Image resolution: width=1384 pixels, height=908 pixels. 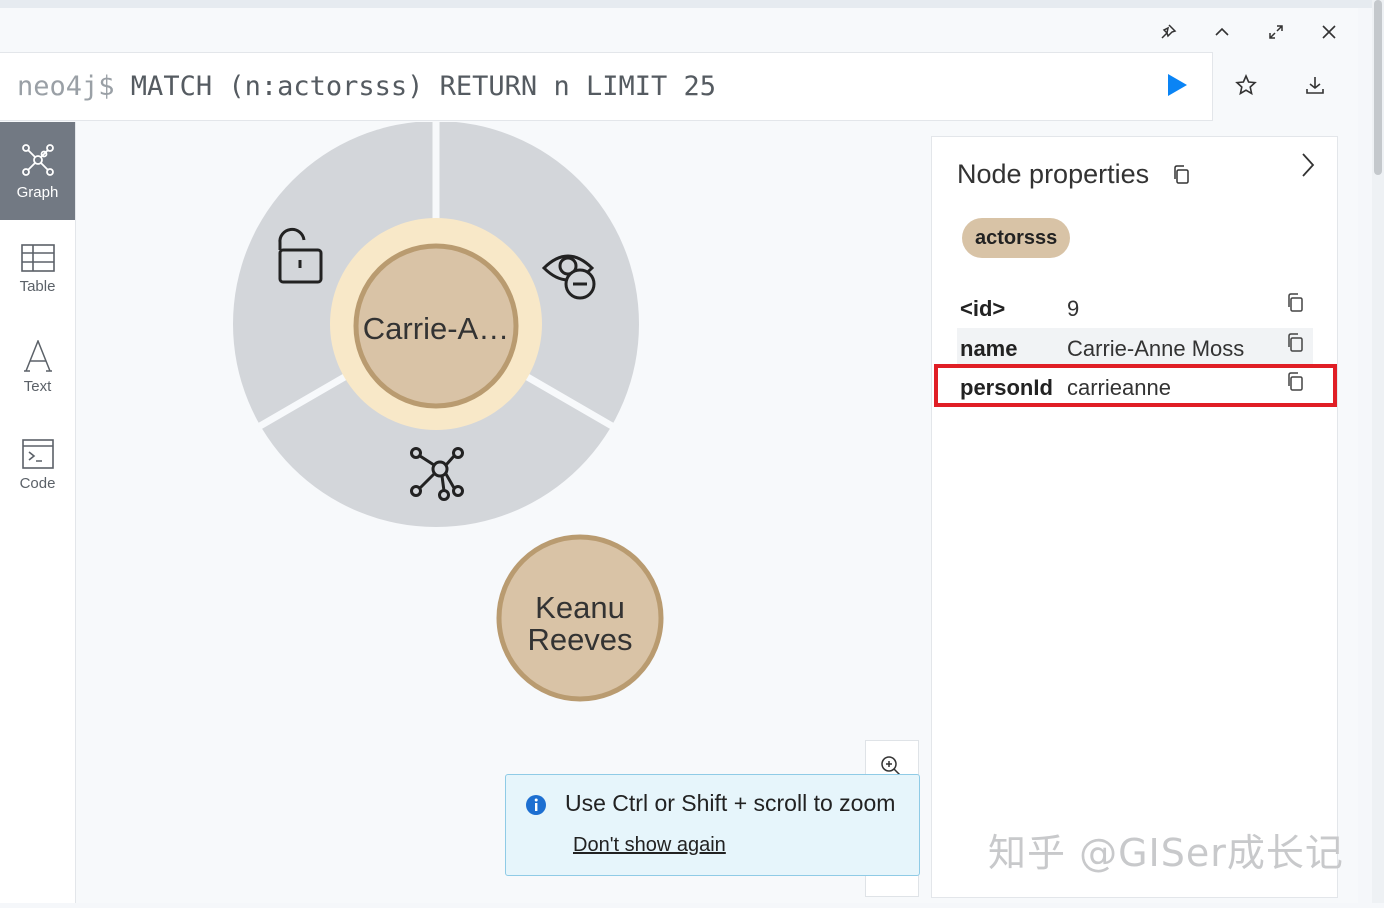 I want to click on graph-icon, so click(x=37, y=159).